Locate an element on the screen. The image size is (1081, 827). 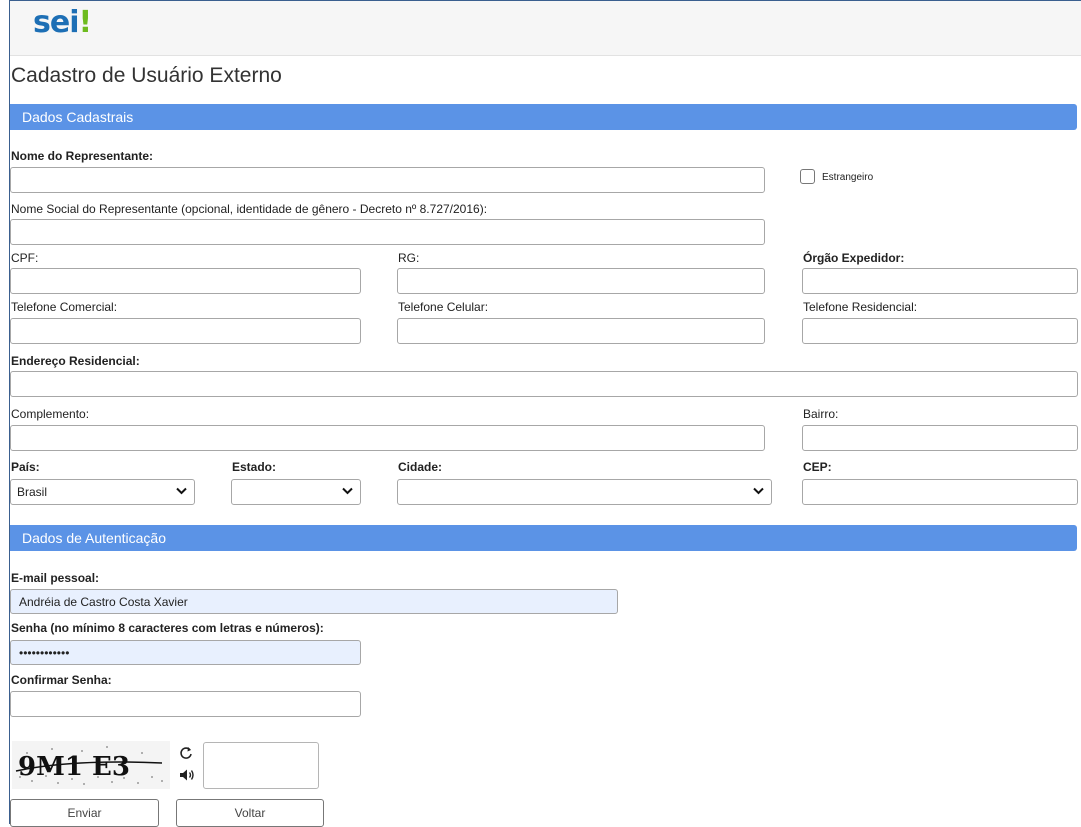
label-telefone-celular: Telefone Celular: is located at coordinates (443, 307).